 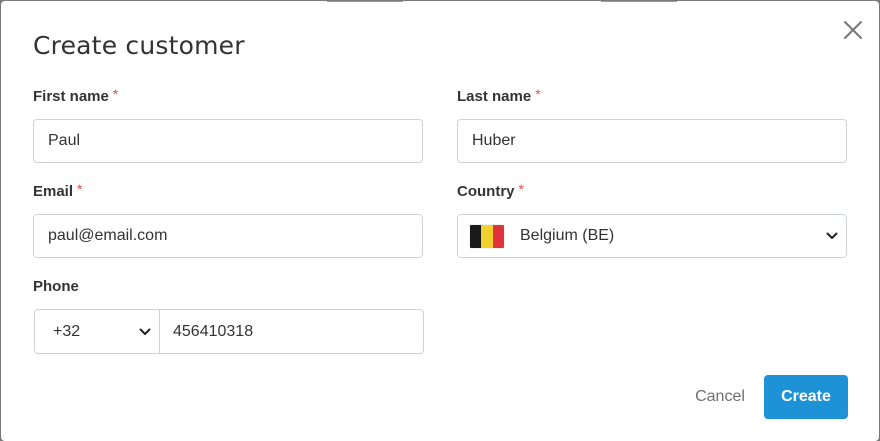 I want to click on country-label: Country *, so click(x=490, y=190).